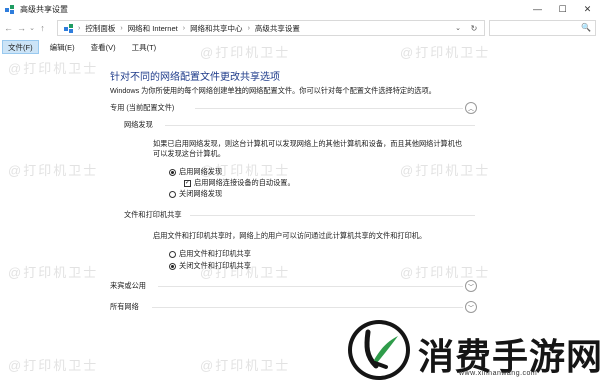  Describe the element at coordinates (277, 28) in the screenshot. I see `breadcrumb-advanced-sharing: 高级共享设置` at that location.